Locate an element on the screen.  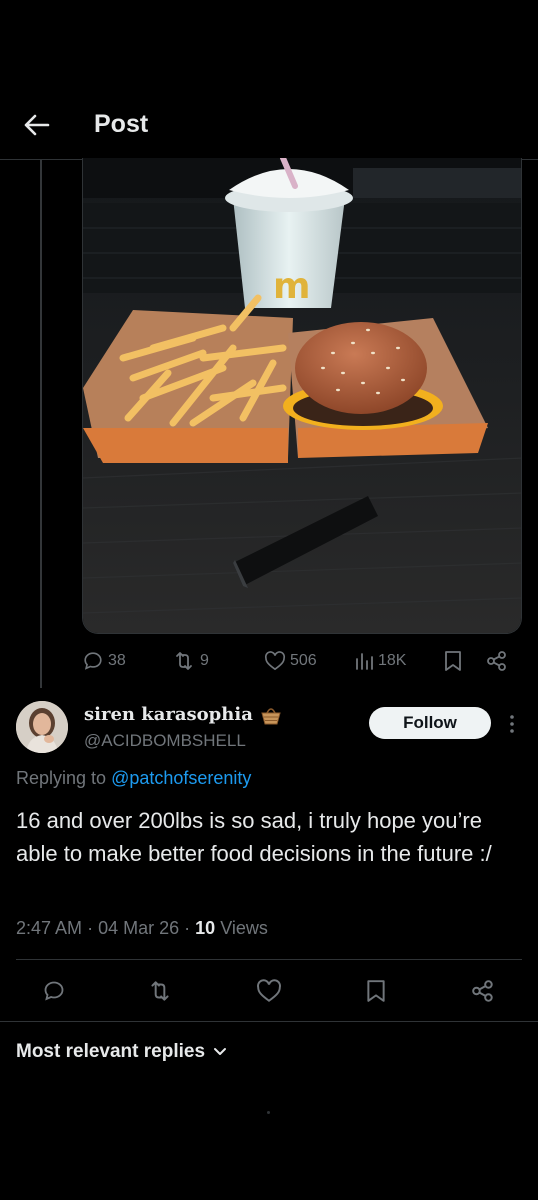
sort-label: Most relevant replies is located at coordinates (111, 1051).